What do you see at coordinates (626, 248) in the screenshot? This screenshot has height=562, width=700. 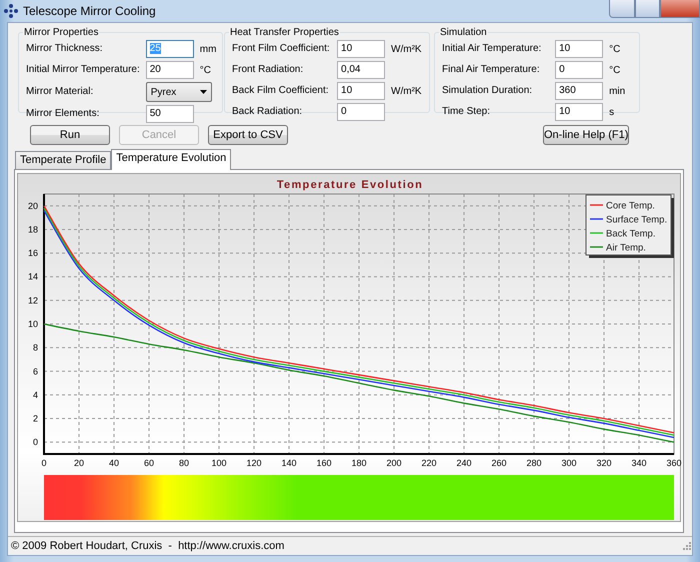 I see `legend-label: Air Temp.` at bounding box center [626, 248].